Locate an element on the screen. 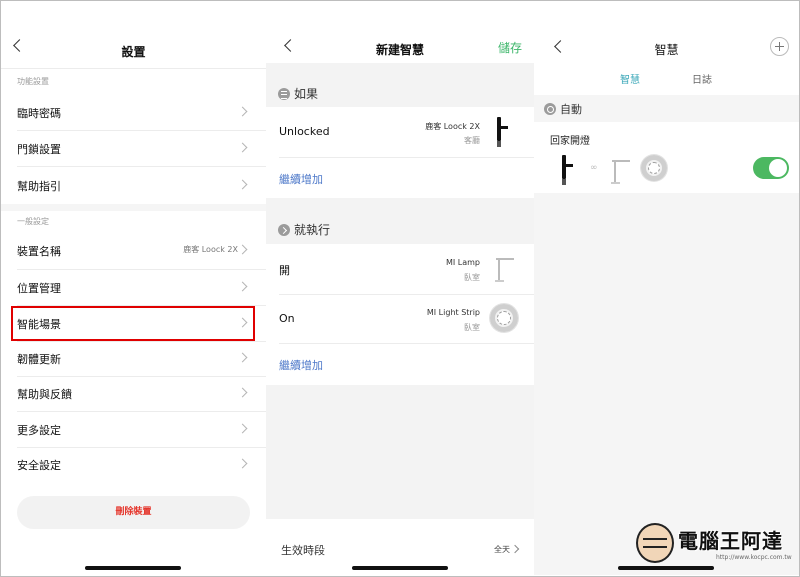  auto-section-header: 自動 is located at coordinates (563, 109).